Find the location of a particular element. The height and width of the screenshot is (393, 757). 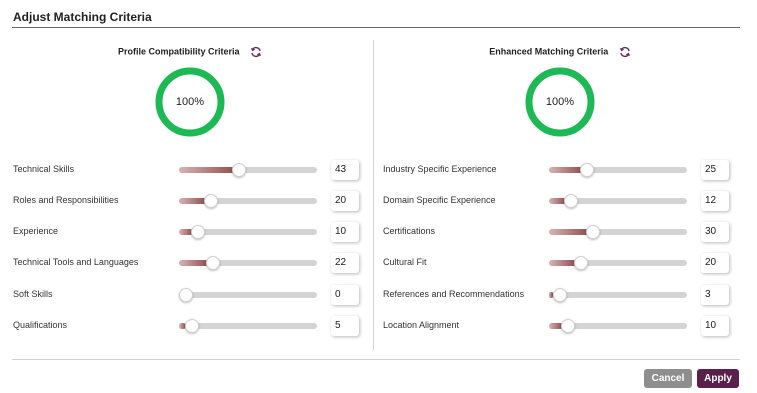

criteria-row: Technical Skills 43 is located at coordinates (192, 170).